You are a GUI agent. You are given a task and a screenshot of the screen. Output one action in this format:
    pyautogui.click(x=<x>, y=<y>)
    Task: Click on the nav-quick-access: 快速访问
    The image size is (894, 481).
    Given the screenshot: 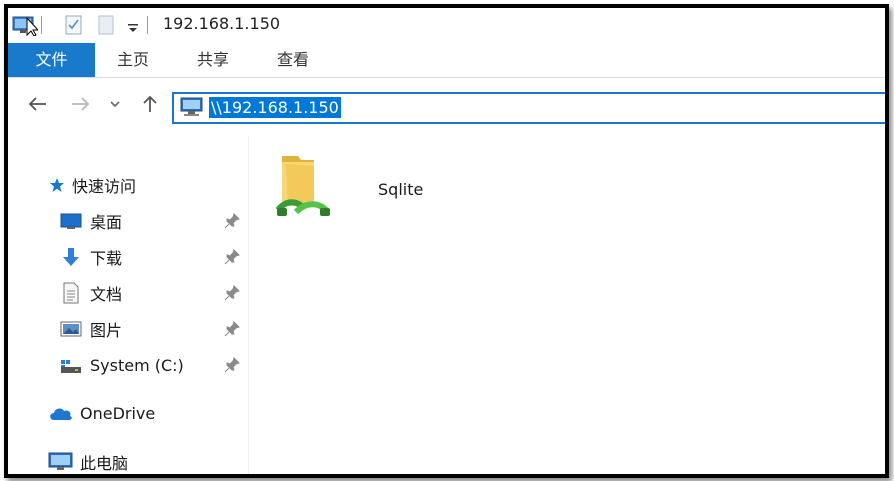 What is the action you would take?
    pyautogui.click(x=92, y=185)
    